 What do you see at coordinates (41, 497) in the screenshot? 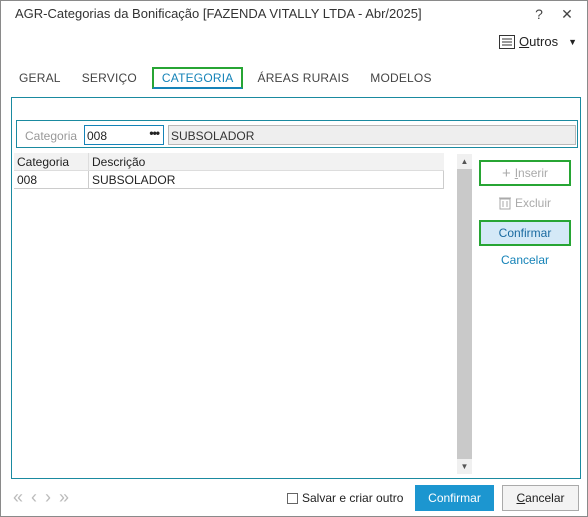
I see `record-navigation: « ‹ › »` at bounding box center [41, 497].